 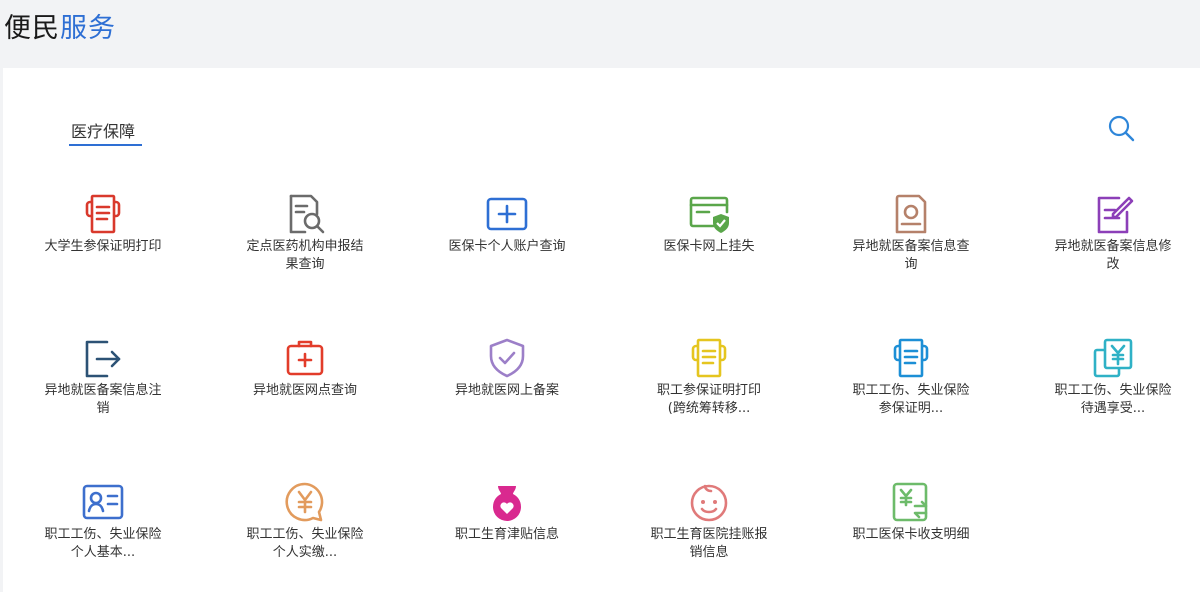 What do you see at coordinates (709, 214) in the screenshot?
I see `browser-shield-icon` at bounding box center [709, 214].